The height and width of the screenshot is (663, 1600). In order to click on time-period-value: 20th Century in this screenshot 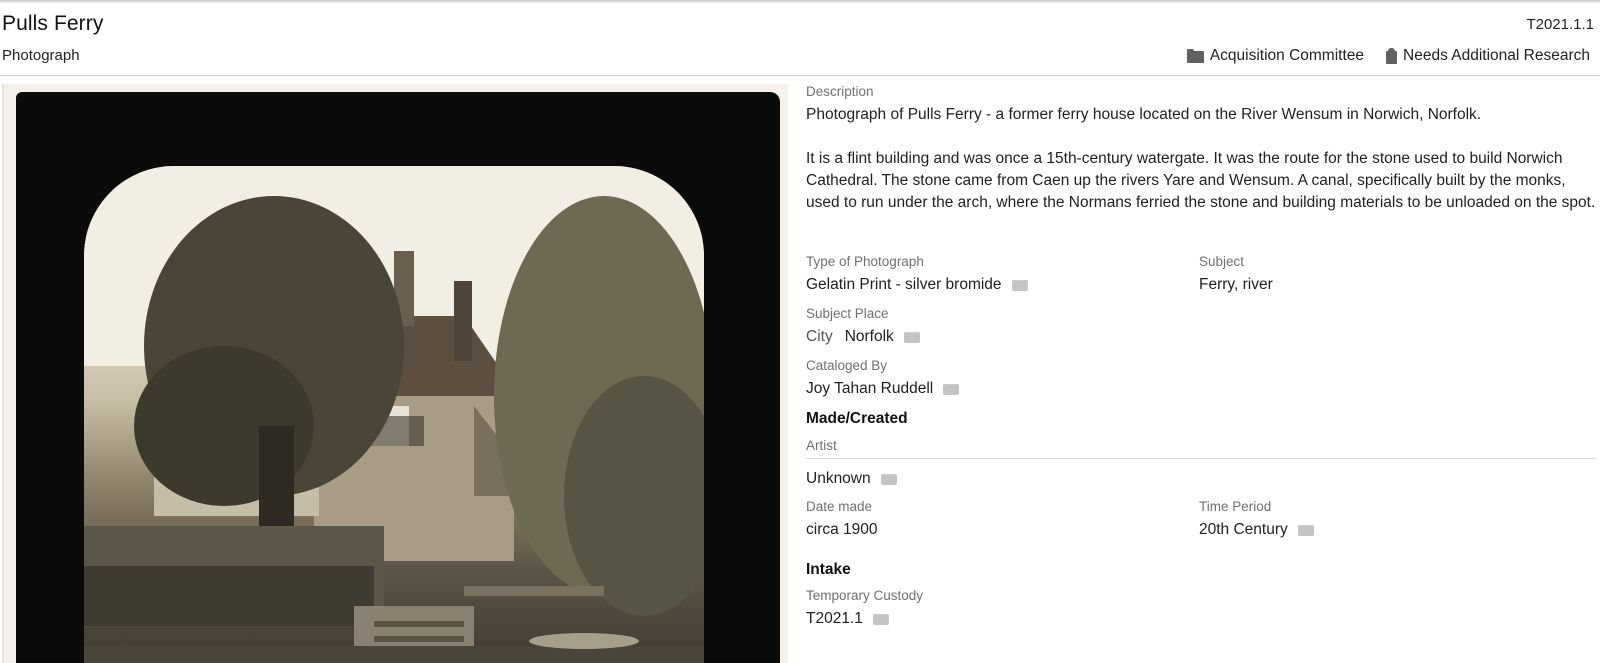, I will do `click(1256, 529)`.